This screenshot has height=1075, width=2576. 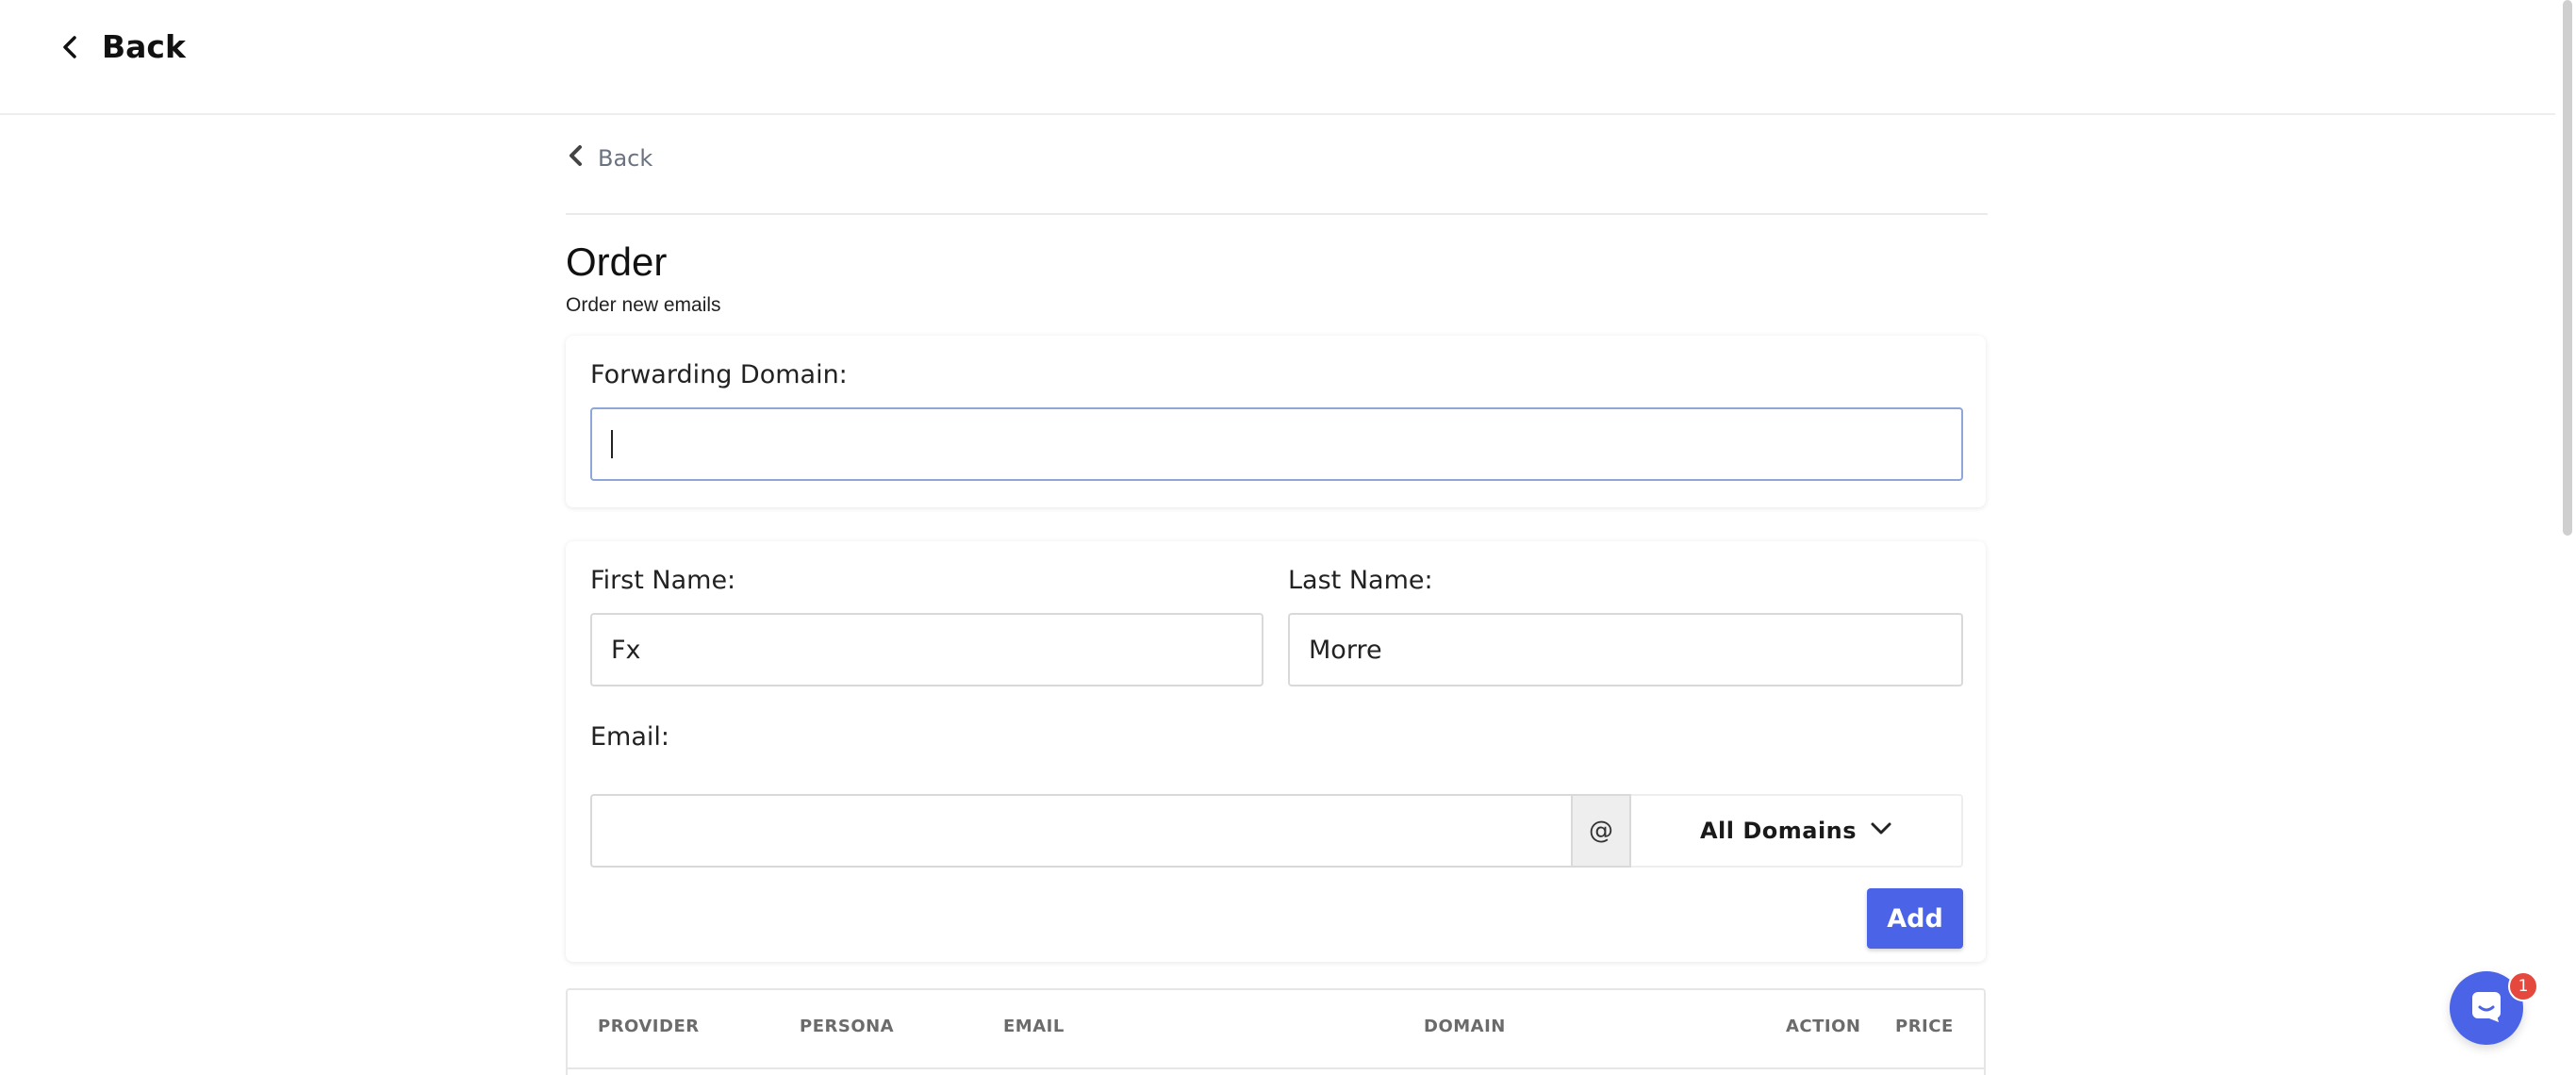 I want to click on column-header-provider: PROVIDER, so click(x=649, y=1026).